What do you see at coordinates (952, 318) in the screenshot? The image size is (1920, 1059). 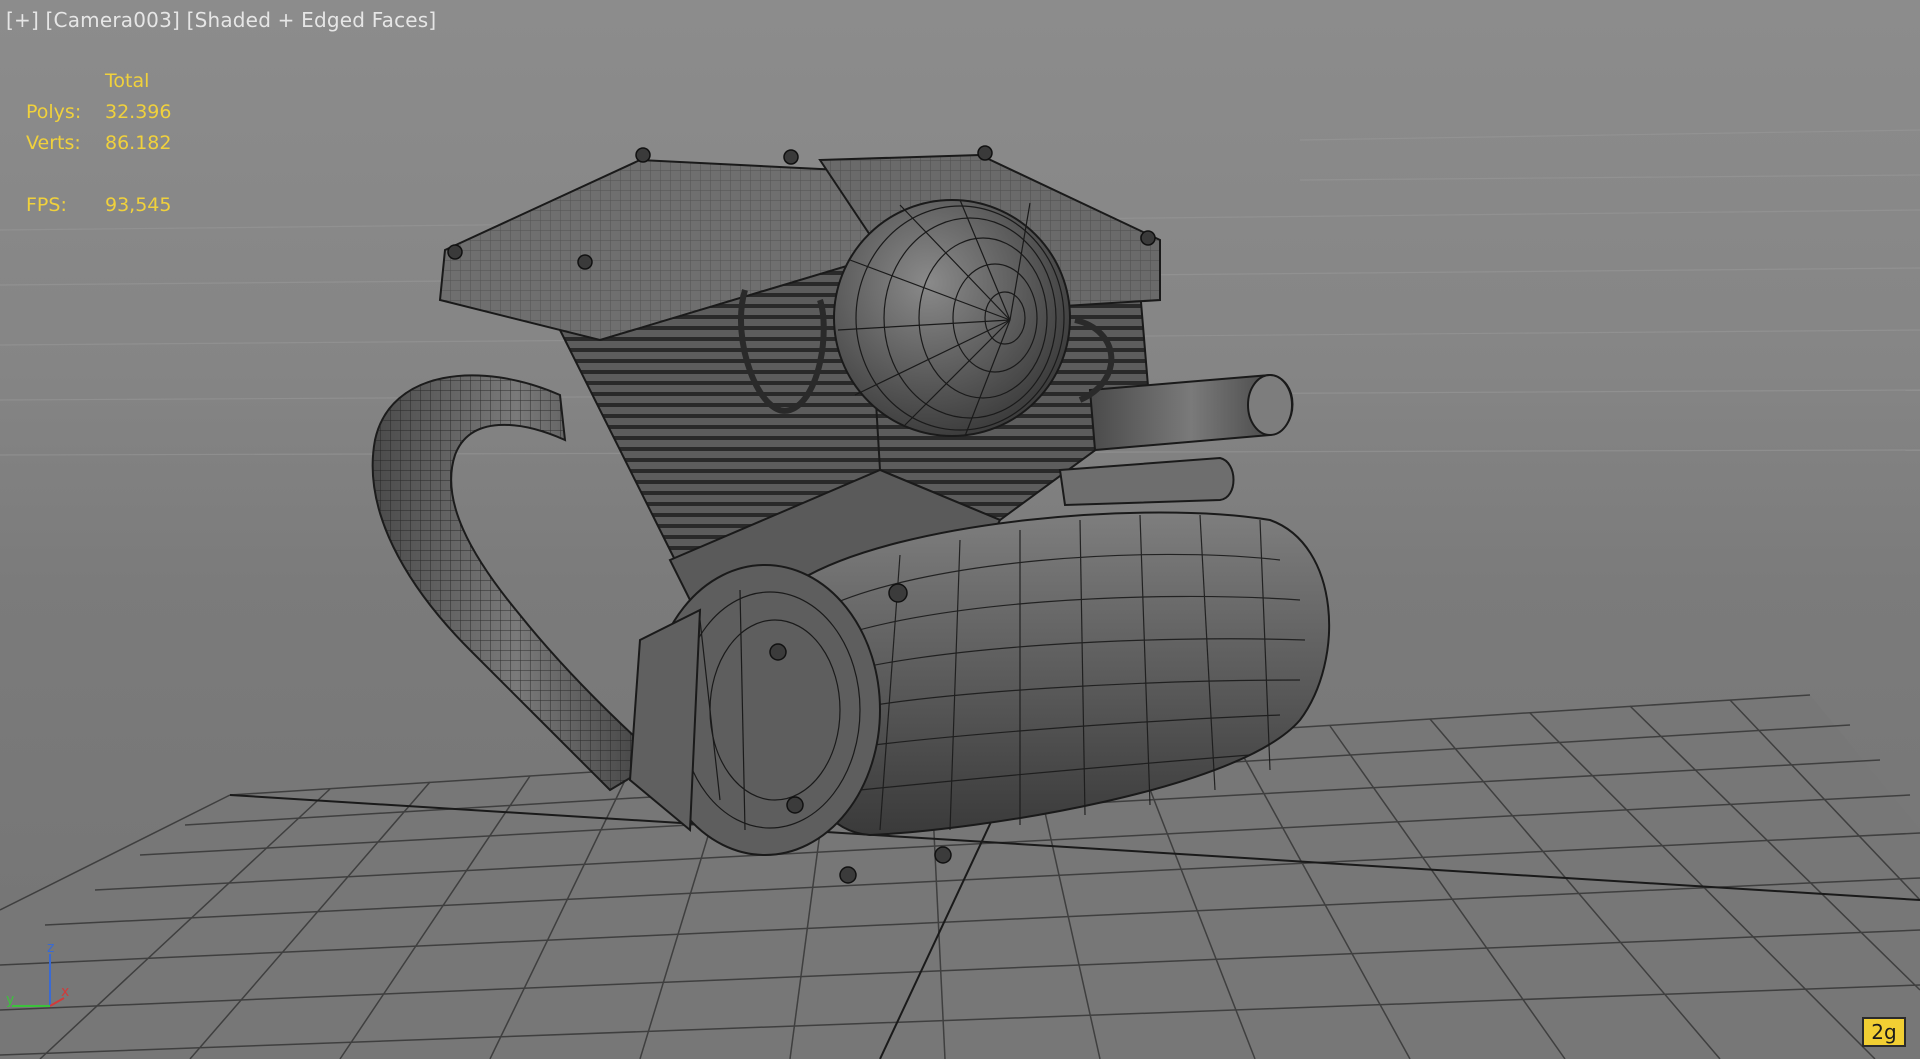 I see `air-cleaner` at bounding box center [952, 318].